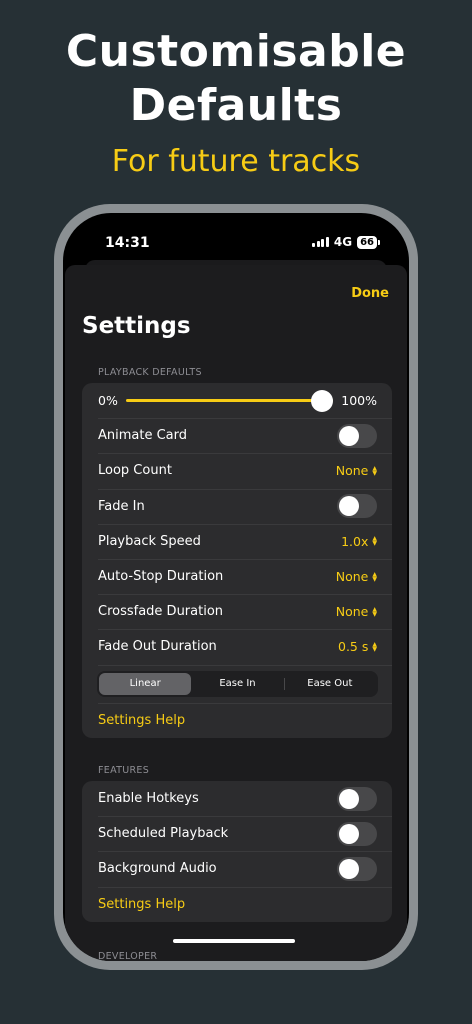 The width and height of the screenshot is (472, 1024). I want to click on background-audio-toggle, so click(357, 868).